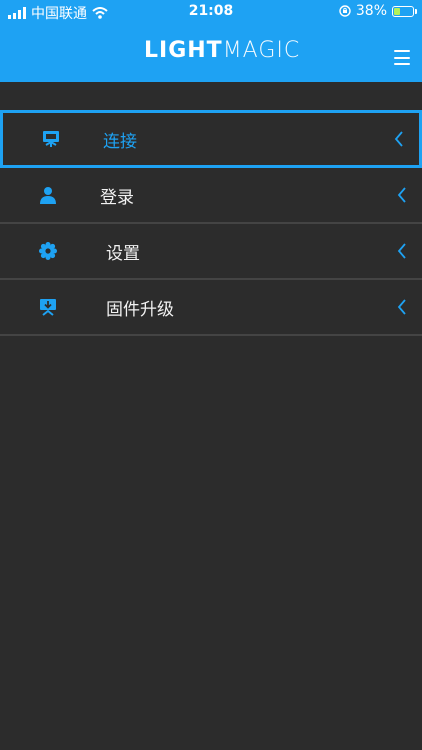 This screenshot has height=750, width=422. I want to click on menu-item-label: 设置, so click(123, 253).